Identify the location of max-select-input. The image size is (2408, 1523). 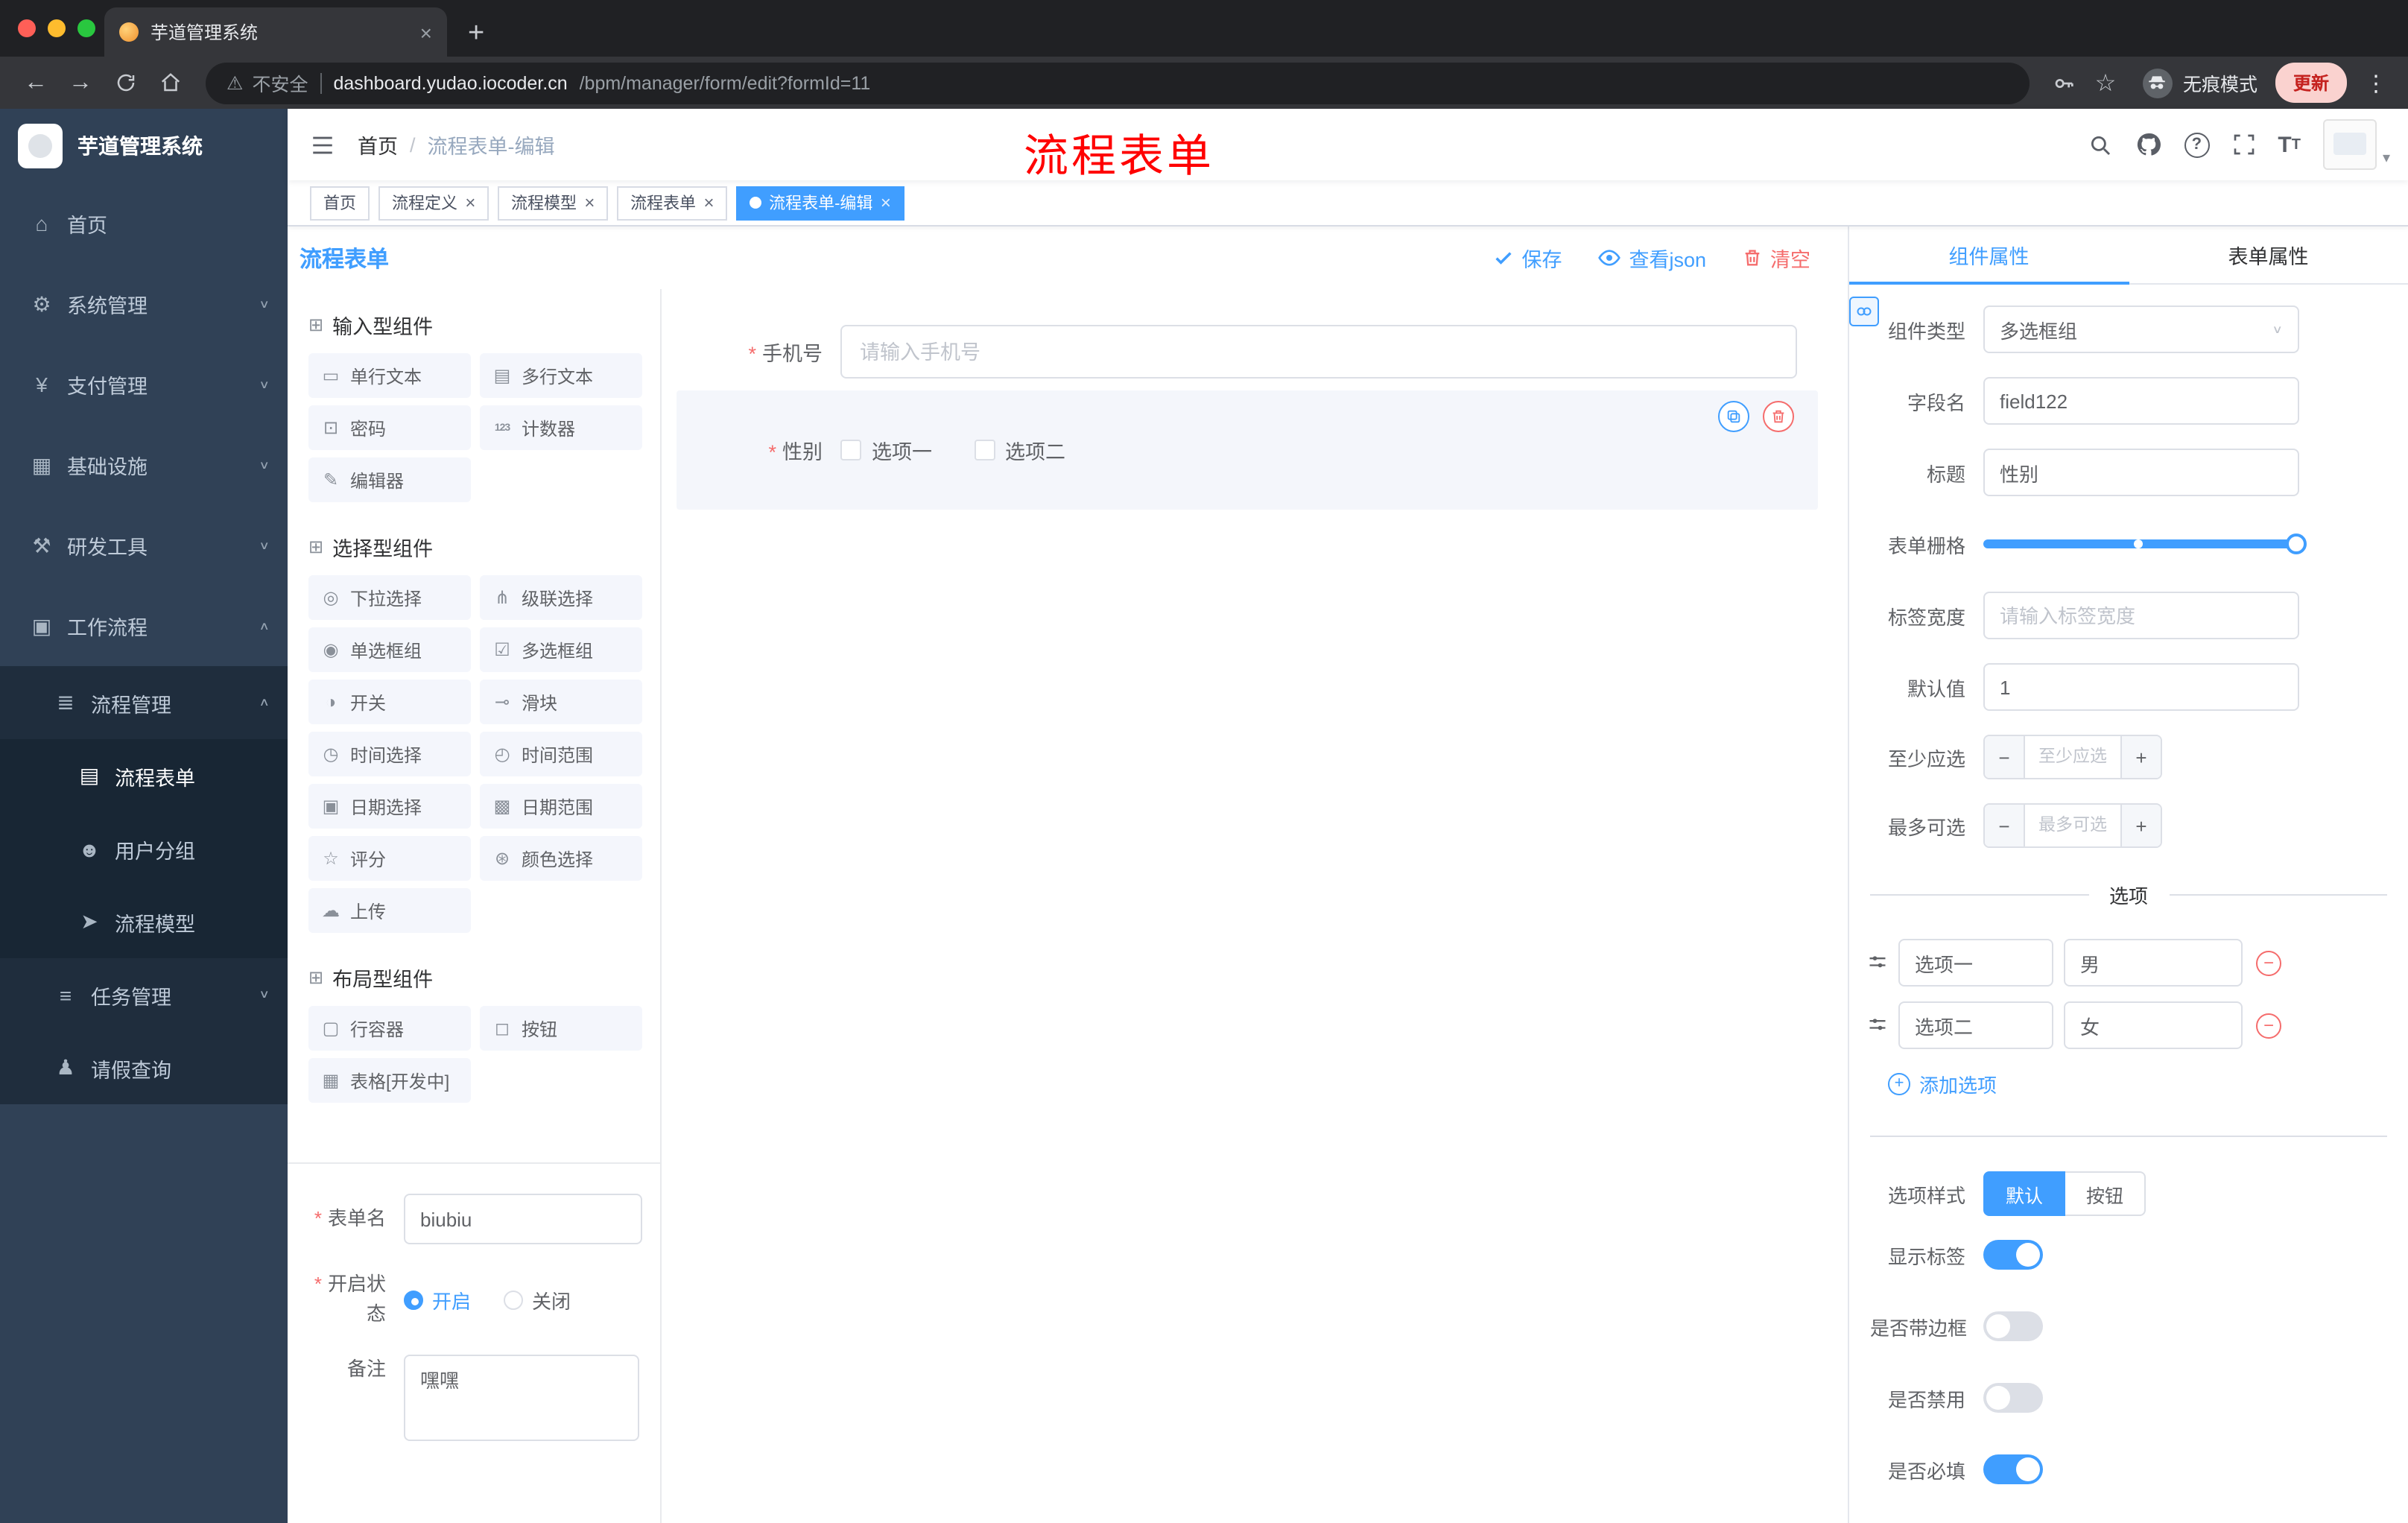
(2072, 826).